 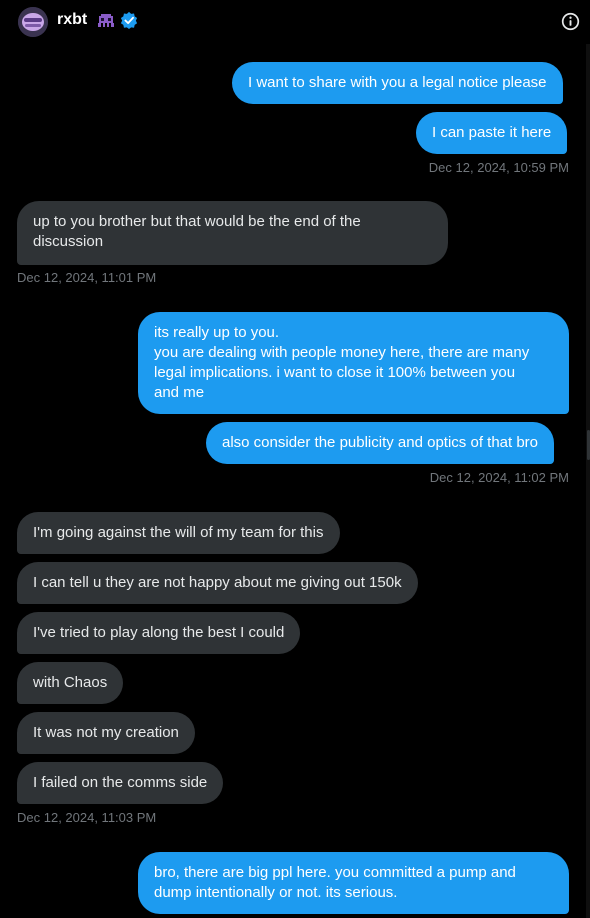 I want to click on message-timestamp: Dec 12, 2024, 11:02 PM, so click(x=499, y=477).